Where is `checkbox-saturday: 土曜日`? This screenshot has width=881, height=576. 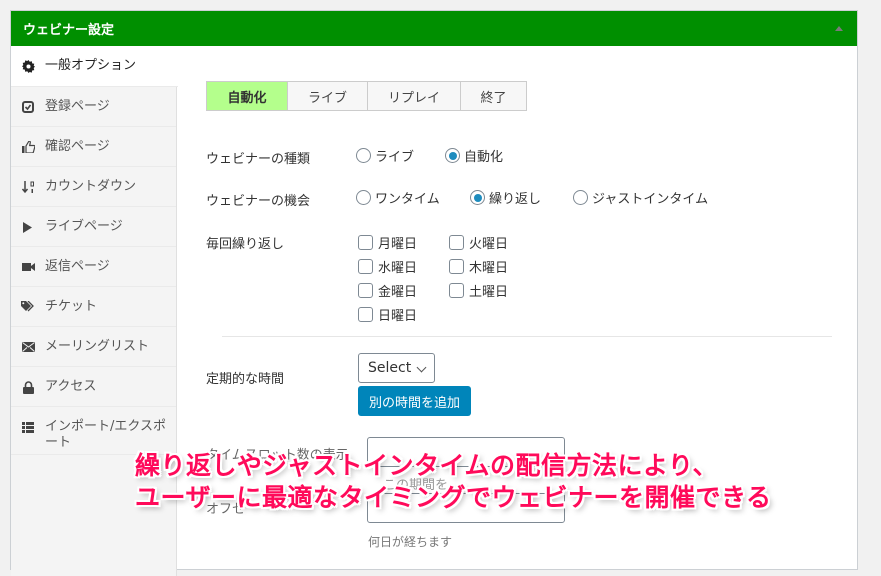
checkbox-saturday: 土曜日 is located at coordinates (478, 290).